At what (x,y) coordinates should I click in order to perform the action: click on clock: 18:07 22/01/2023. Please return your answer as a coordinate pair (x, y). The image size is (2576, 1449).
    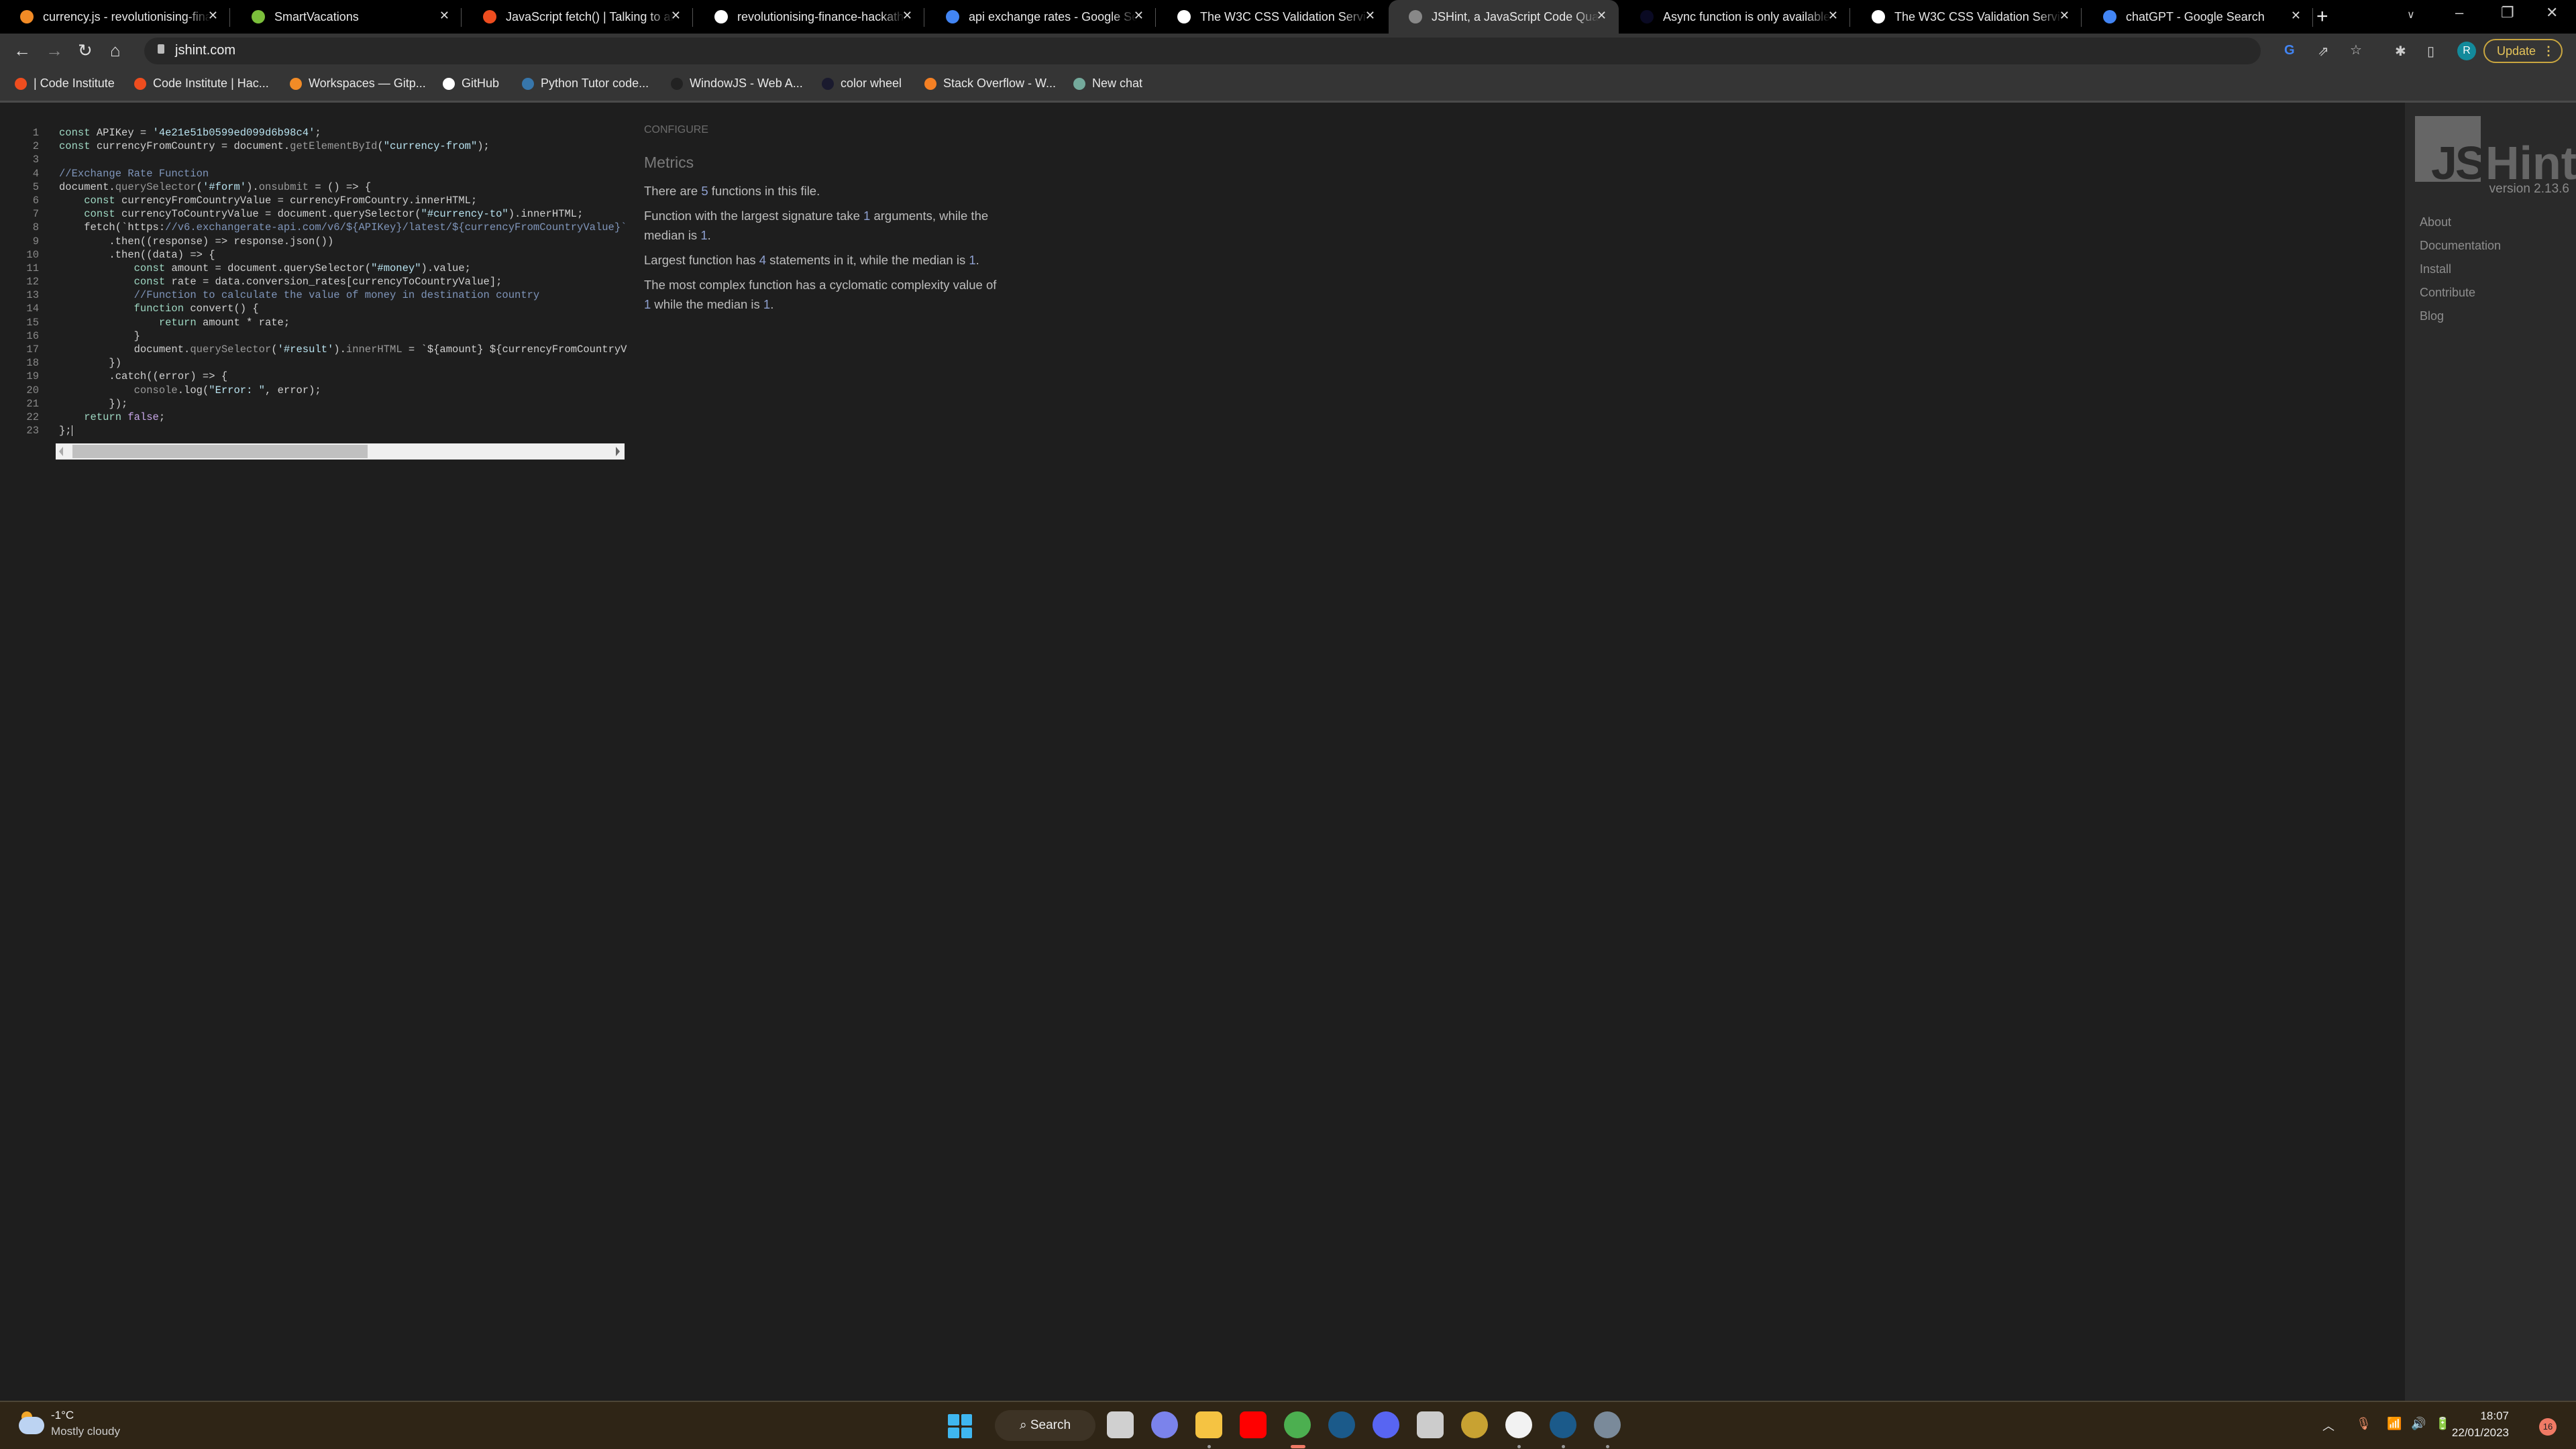
    Looking at the image, I should click on (2480, 1424).